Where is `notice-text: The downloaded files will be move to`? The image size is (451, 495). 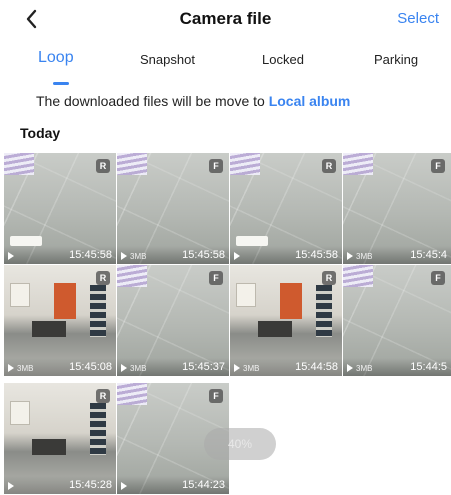
notice-text: The downloaded files will be move to is located at coordinates (152, 101).